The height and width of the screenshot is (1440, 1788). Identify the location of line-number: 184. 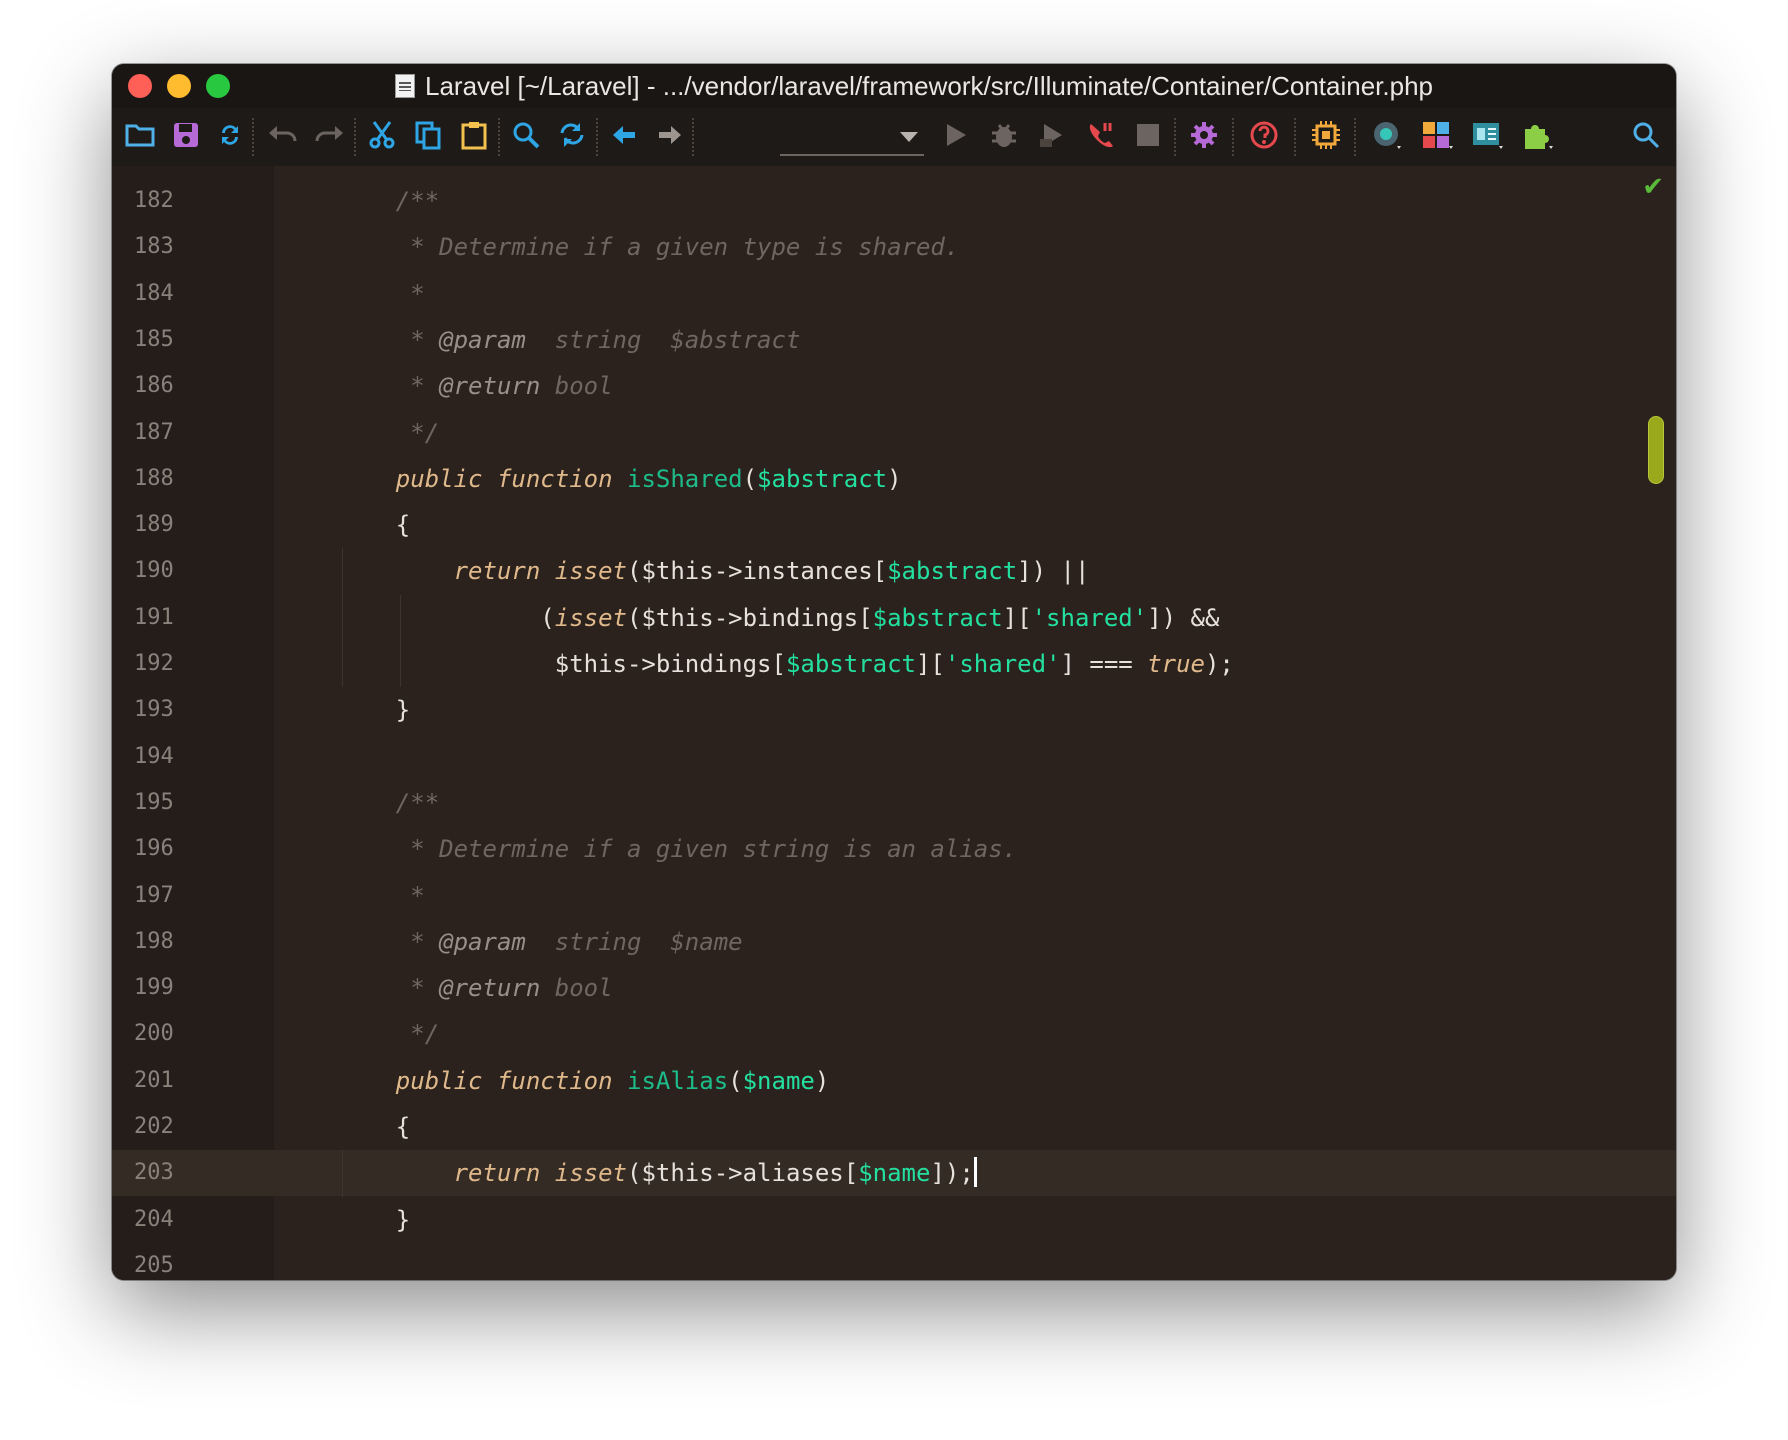
(154, 293).